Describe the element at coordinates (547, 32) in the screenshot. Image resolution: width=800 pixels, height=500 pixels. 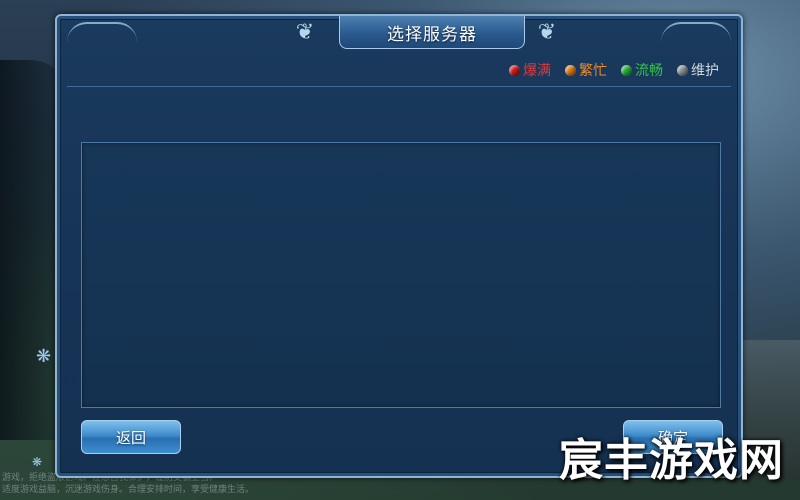
I see `swirl-ornament-right-icon: ❦` at that location.